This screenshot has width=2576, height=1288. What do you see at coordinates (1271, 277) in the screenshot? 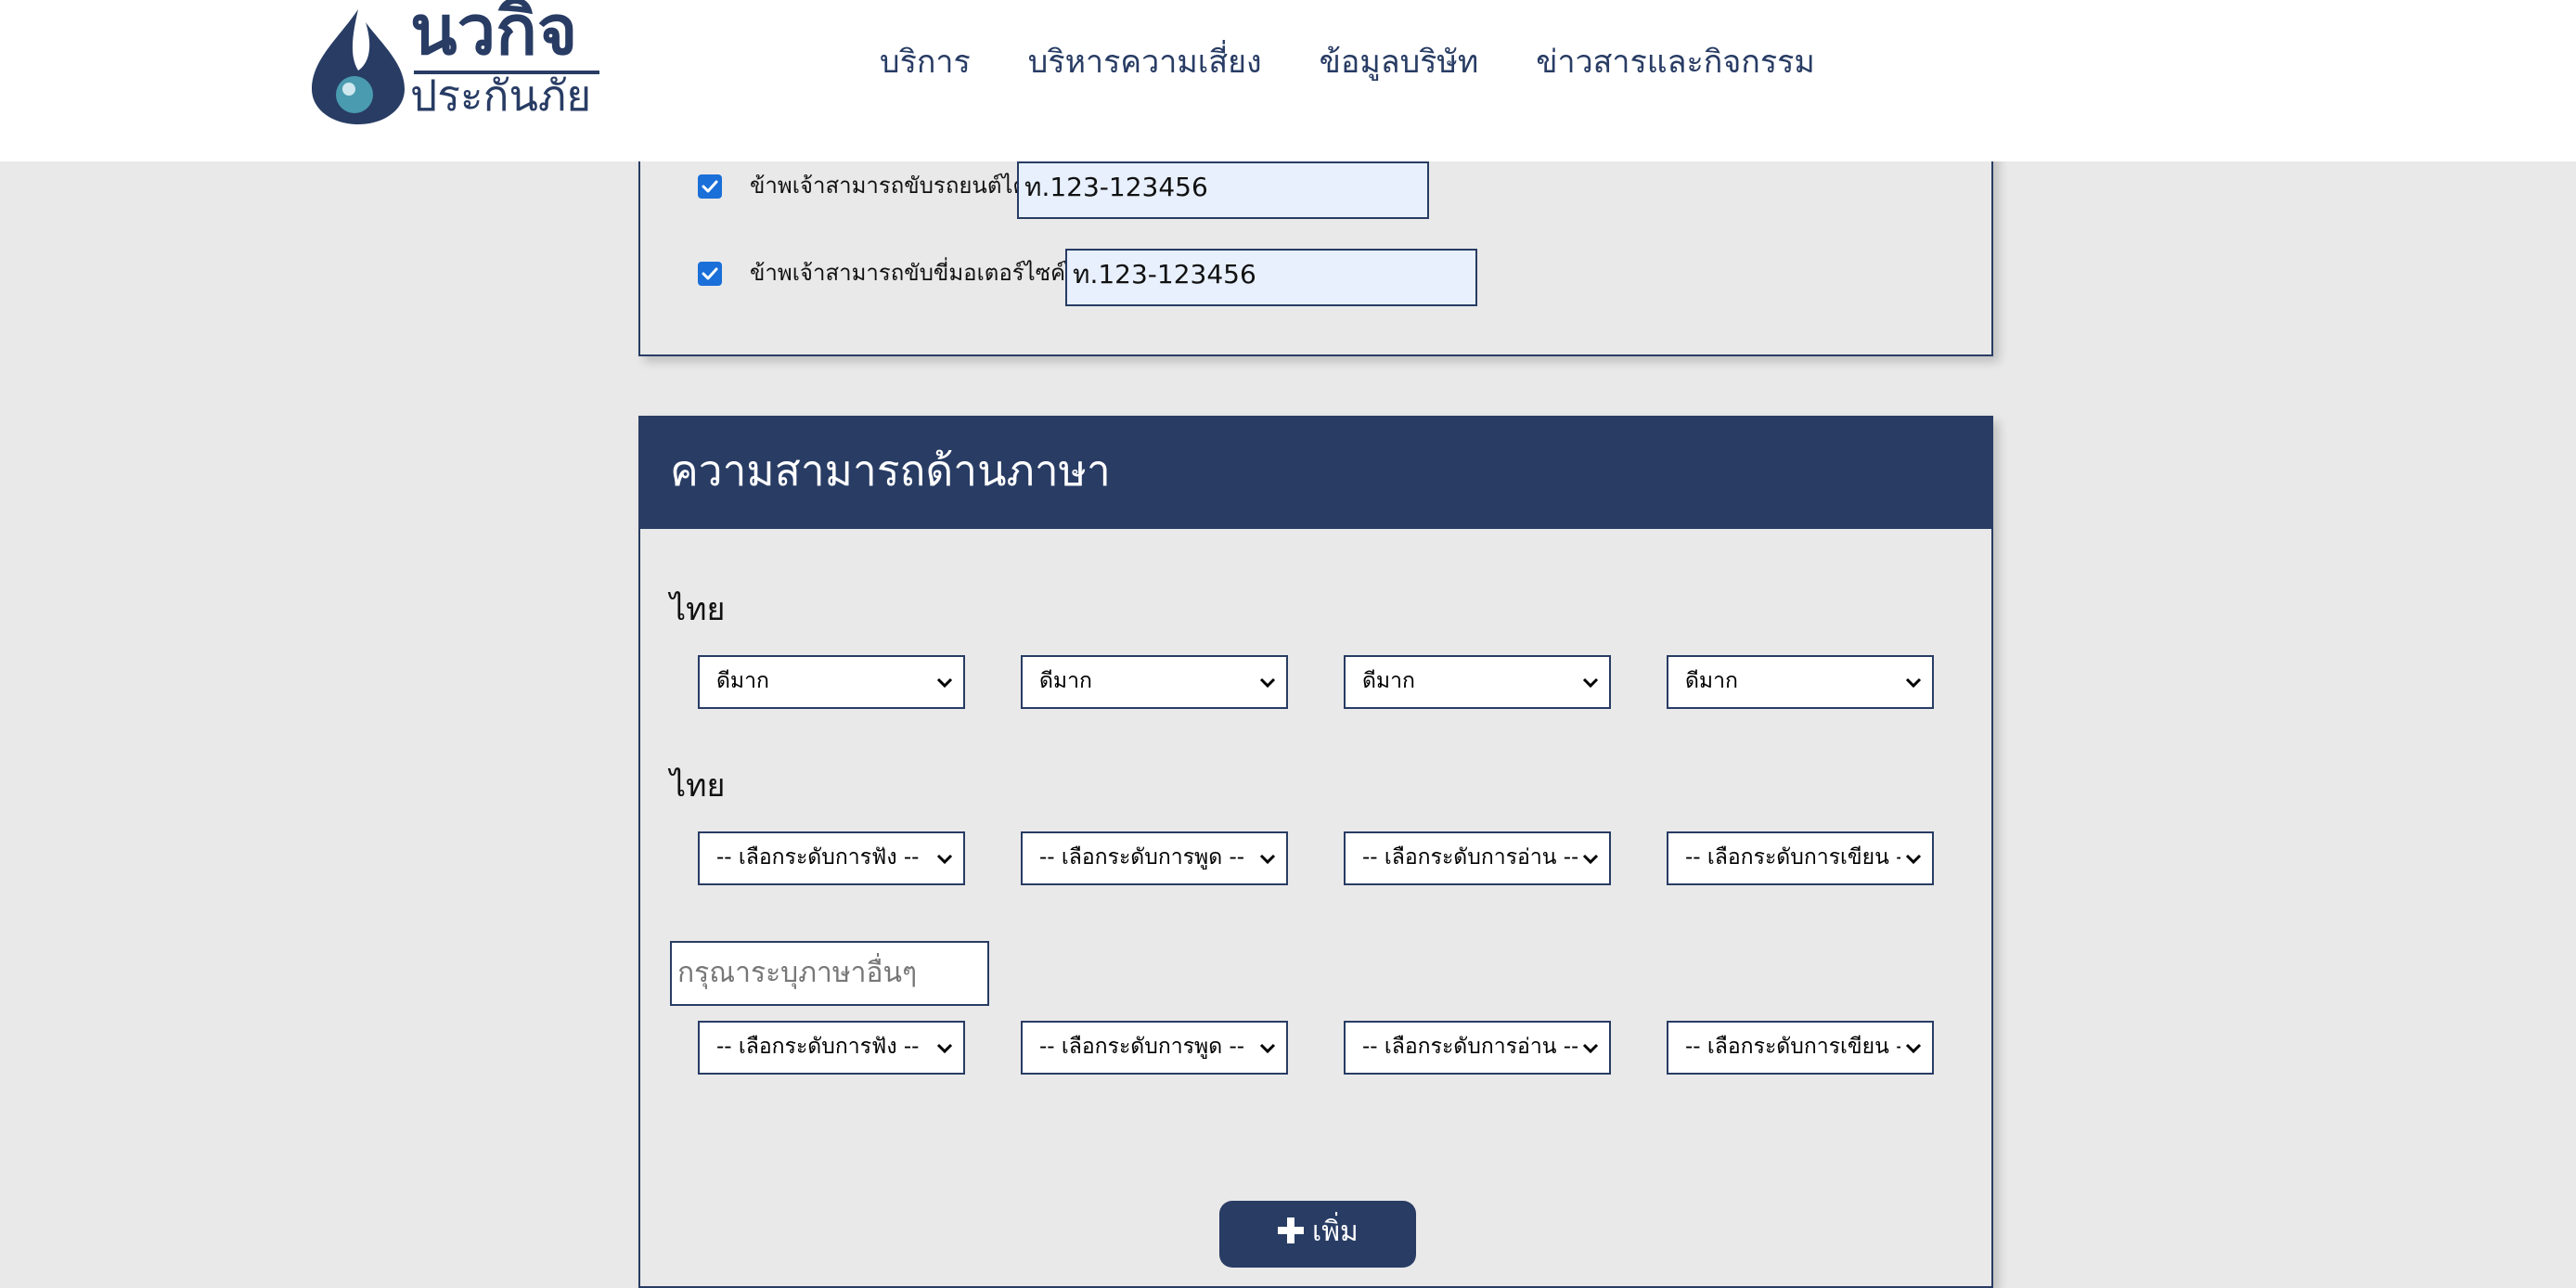
I see `motorcycle-license-number-input: ท.123-123456` at bounding box center [1271, 277].